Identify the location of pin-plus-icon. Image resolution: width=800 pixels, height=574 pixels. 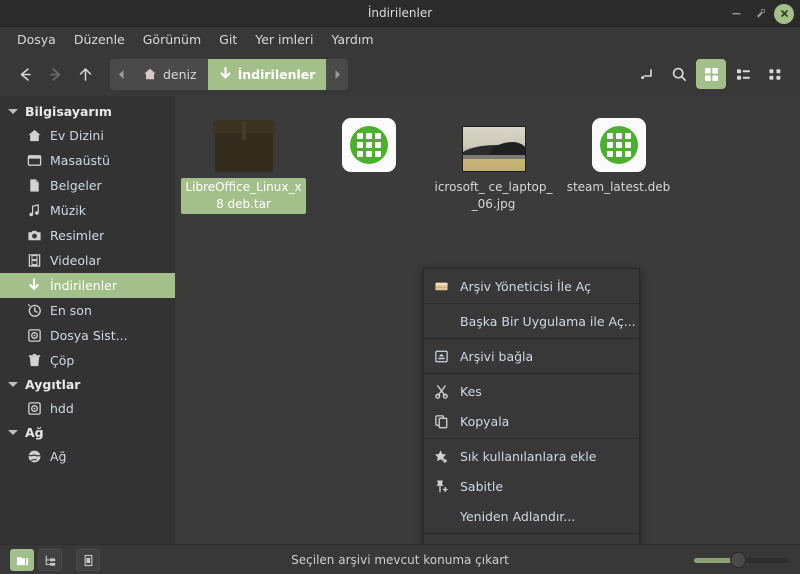
(441, 486).